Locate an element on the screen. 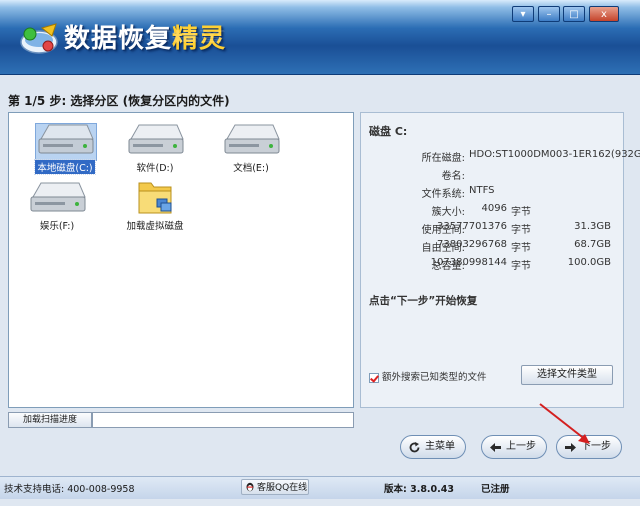  partition-label: 本地磁盘(C:) is located at coordinates (65, 167).